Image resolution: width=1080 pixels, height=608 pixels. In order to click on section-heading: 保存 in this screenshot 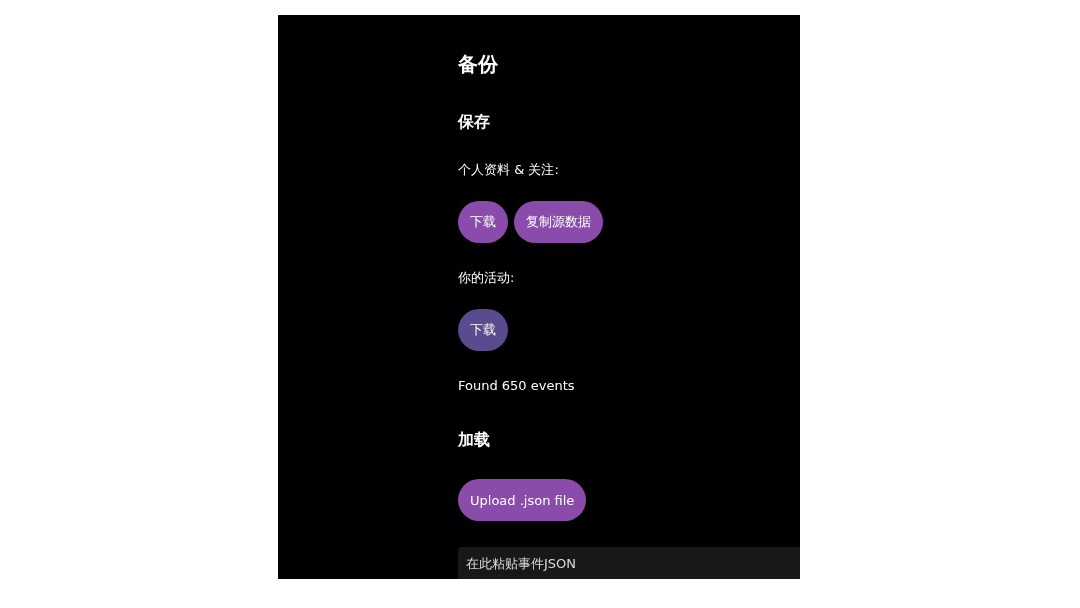, I will do `click(474, 122)`.